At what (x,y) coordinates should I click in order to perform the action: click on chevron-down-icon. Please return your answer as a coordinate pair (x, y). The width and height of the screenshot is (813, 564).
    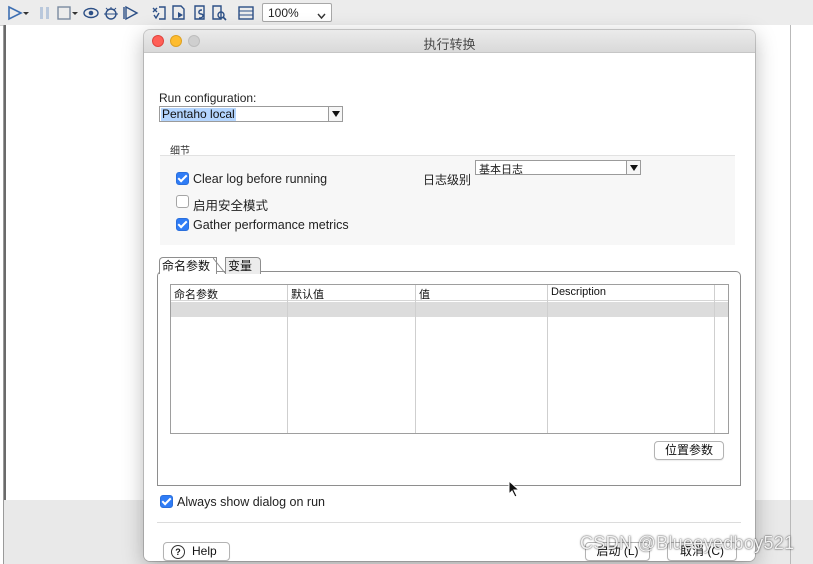
    Looking at the image, I should click on (321, 16).